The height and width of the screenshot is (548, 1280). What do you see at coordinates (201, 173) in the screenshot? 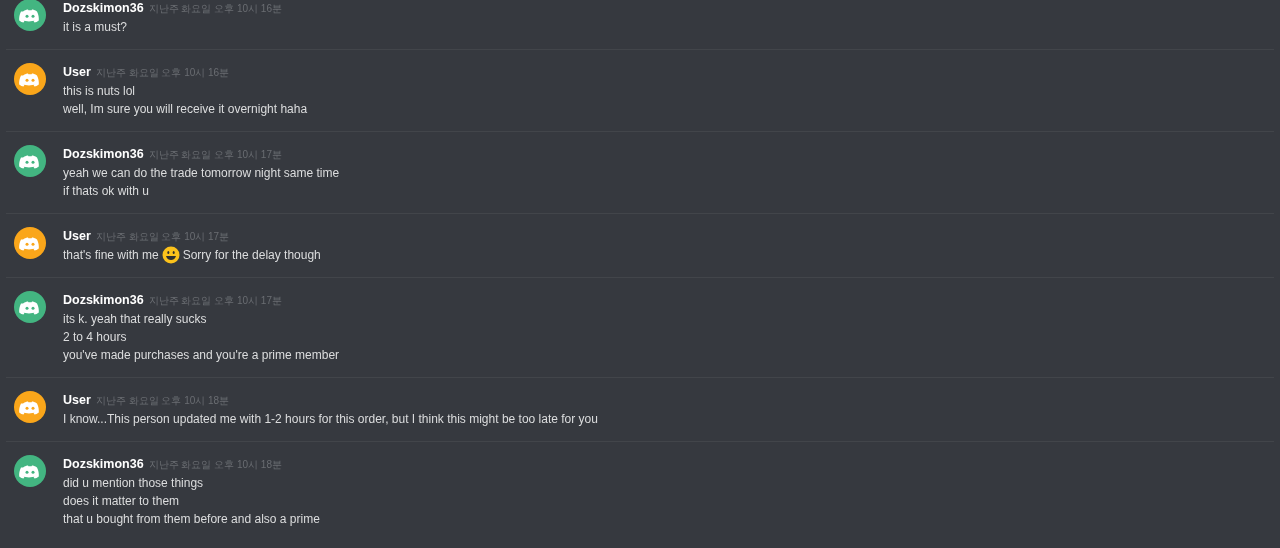
I see `message-text: yeah we can do the trade tomorrow night same time` at bounding box center [201, 173].